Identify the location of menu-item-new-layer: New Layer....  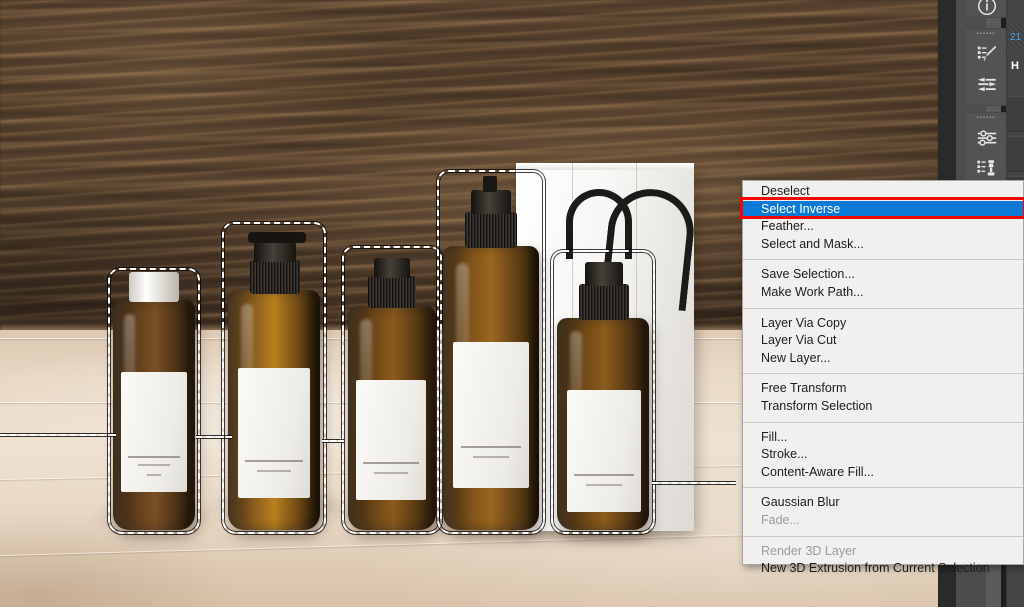
(883, 359).